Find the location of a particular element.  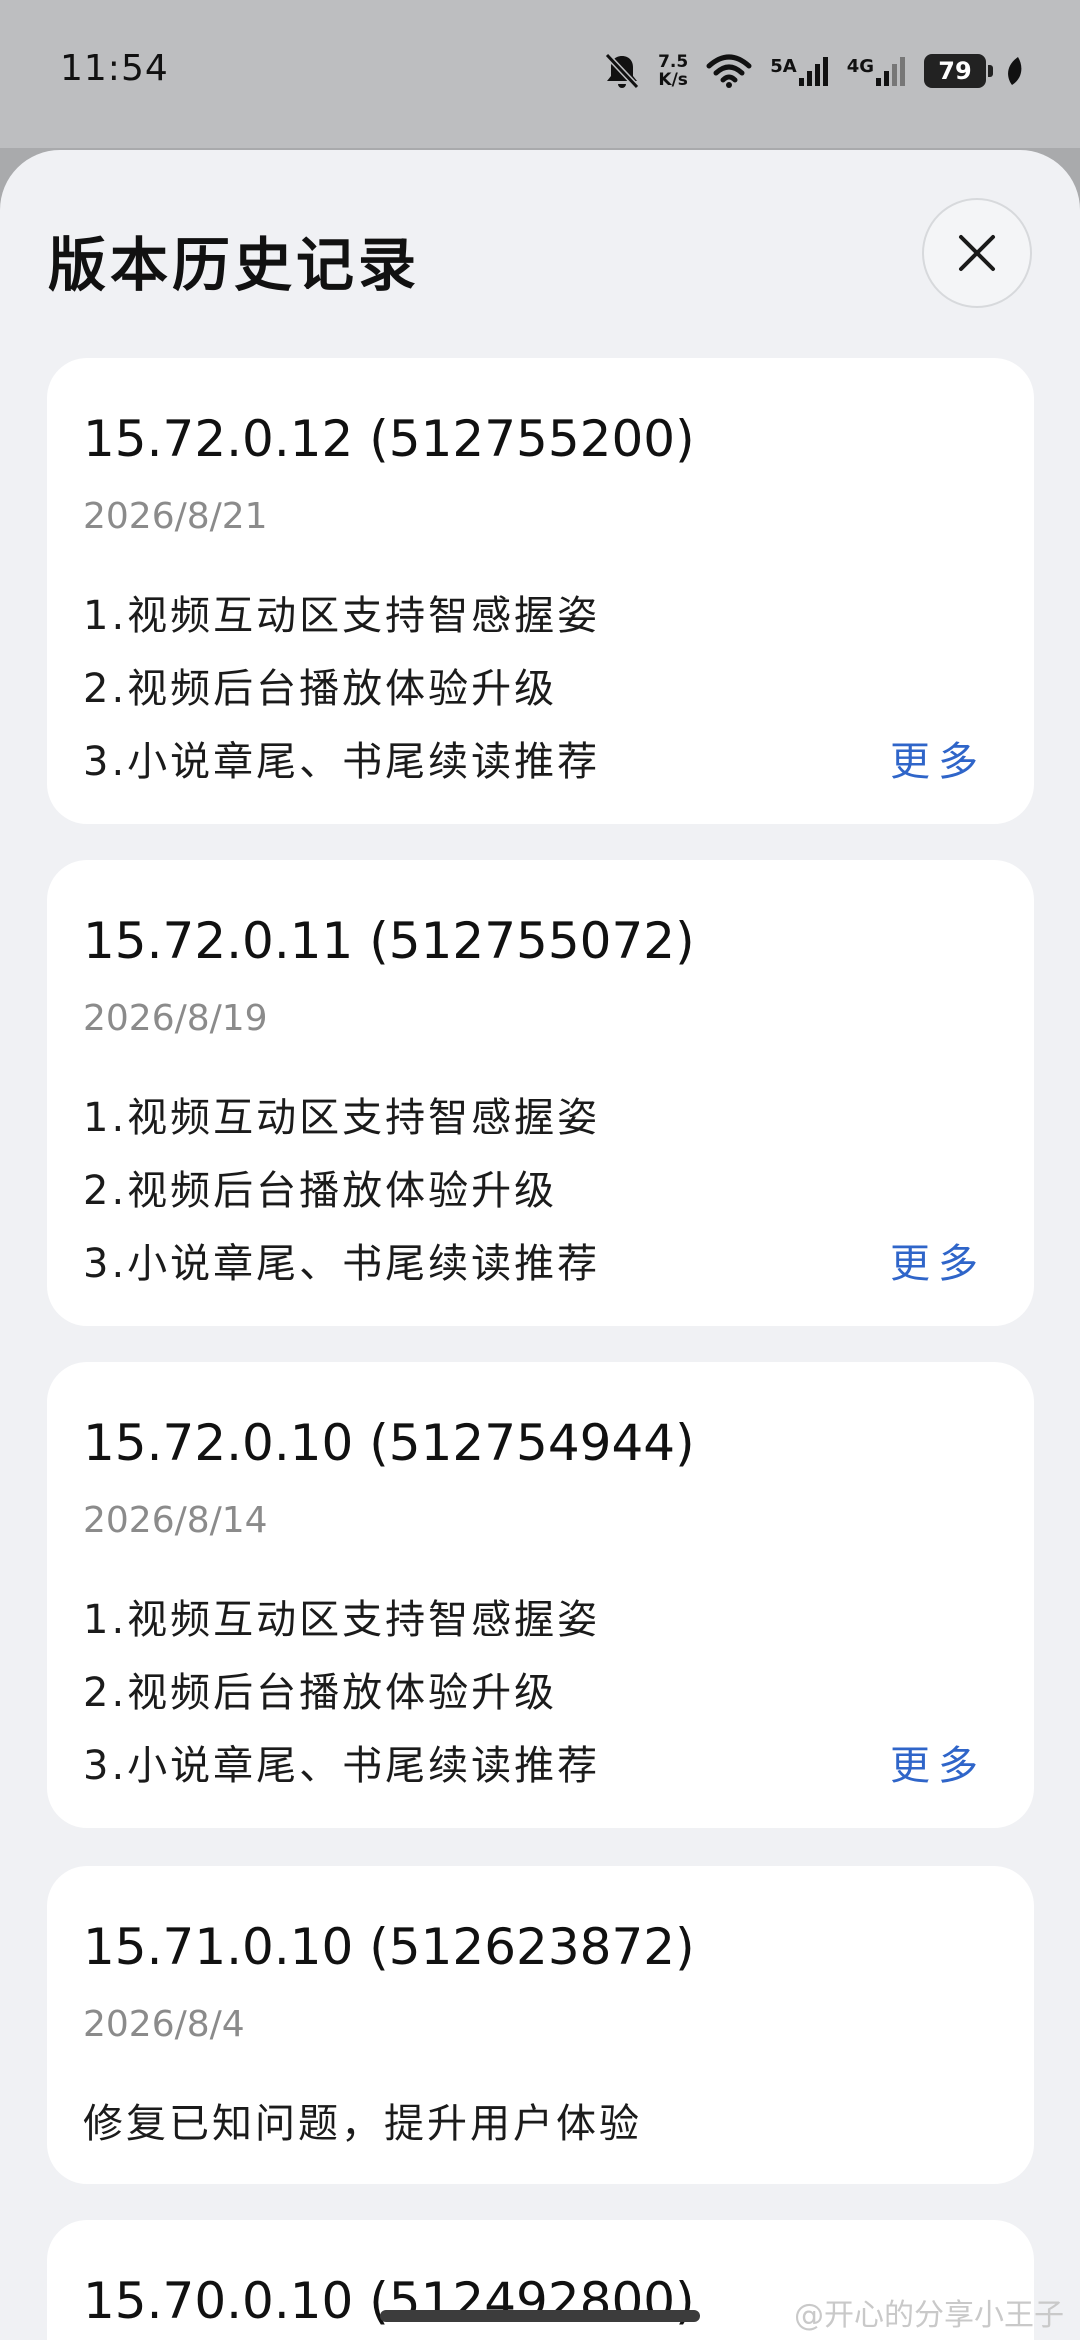

release-date: 2026/8/4 is located at coordinates (164, 2024).